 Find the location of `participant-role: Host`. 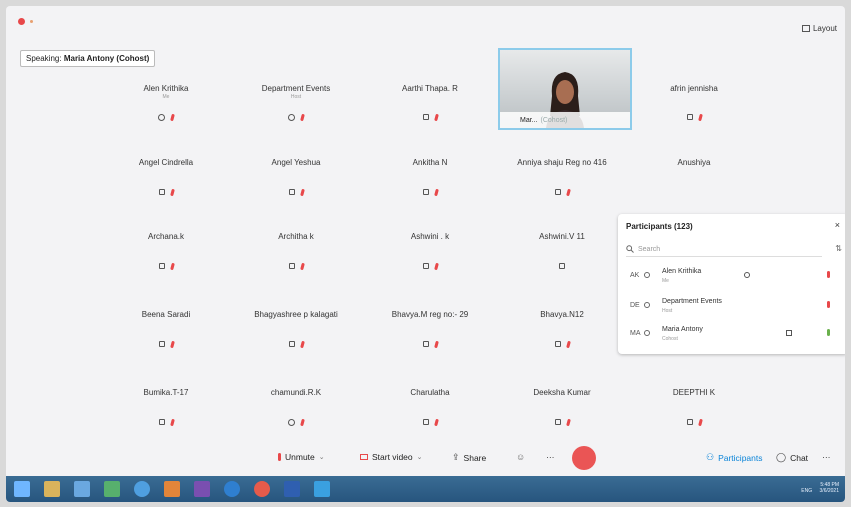

participant-role: Host is located at coordinates (667, 311).